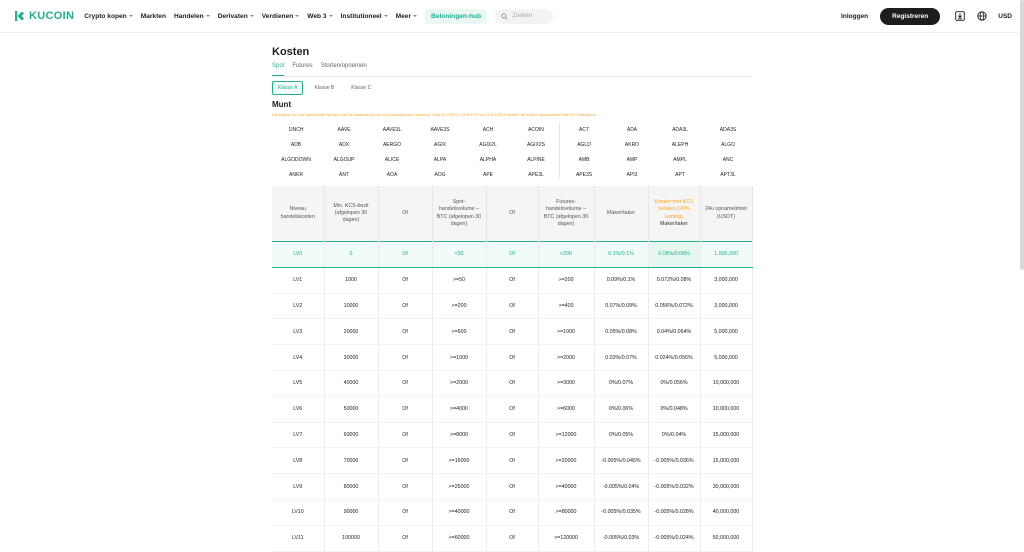  What do you see at coordinates (910, 16) in the screenshot?
I see `register-button: Registreren` at bounding box center [910, 16].